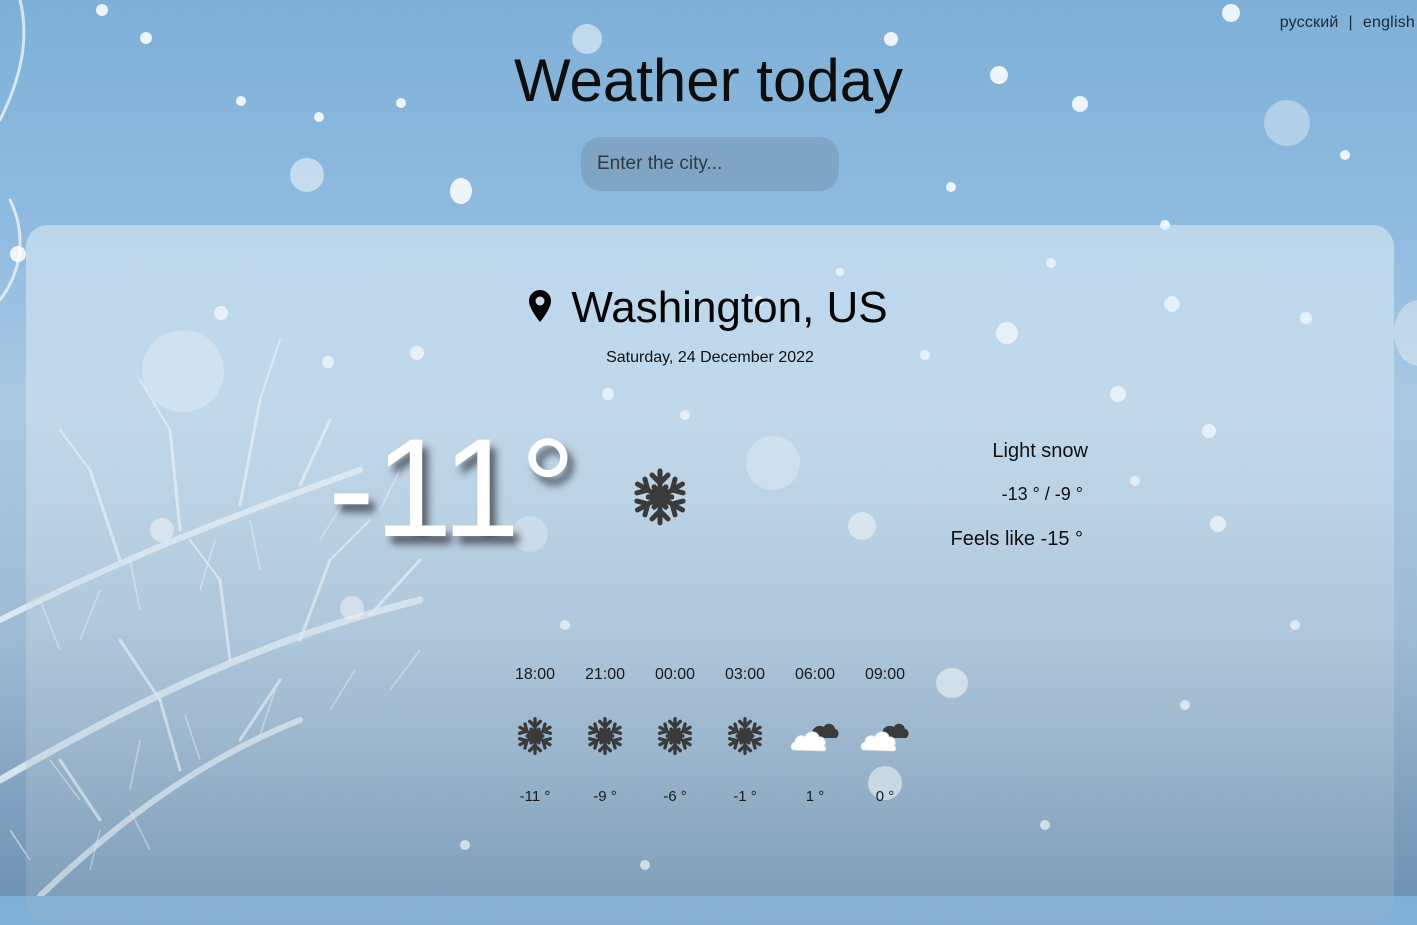 This screenshot has width=1417, height=925. I want to click on map-pin-icon, so click(540, 306).